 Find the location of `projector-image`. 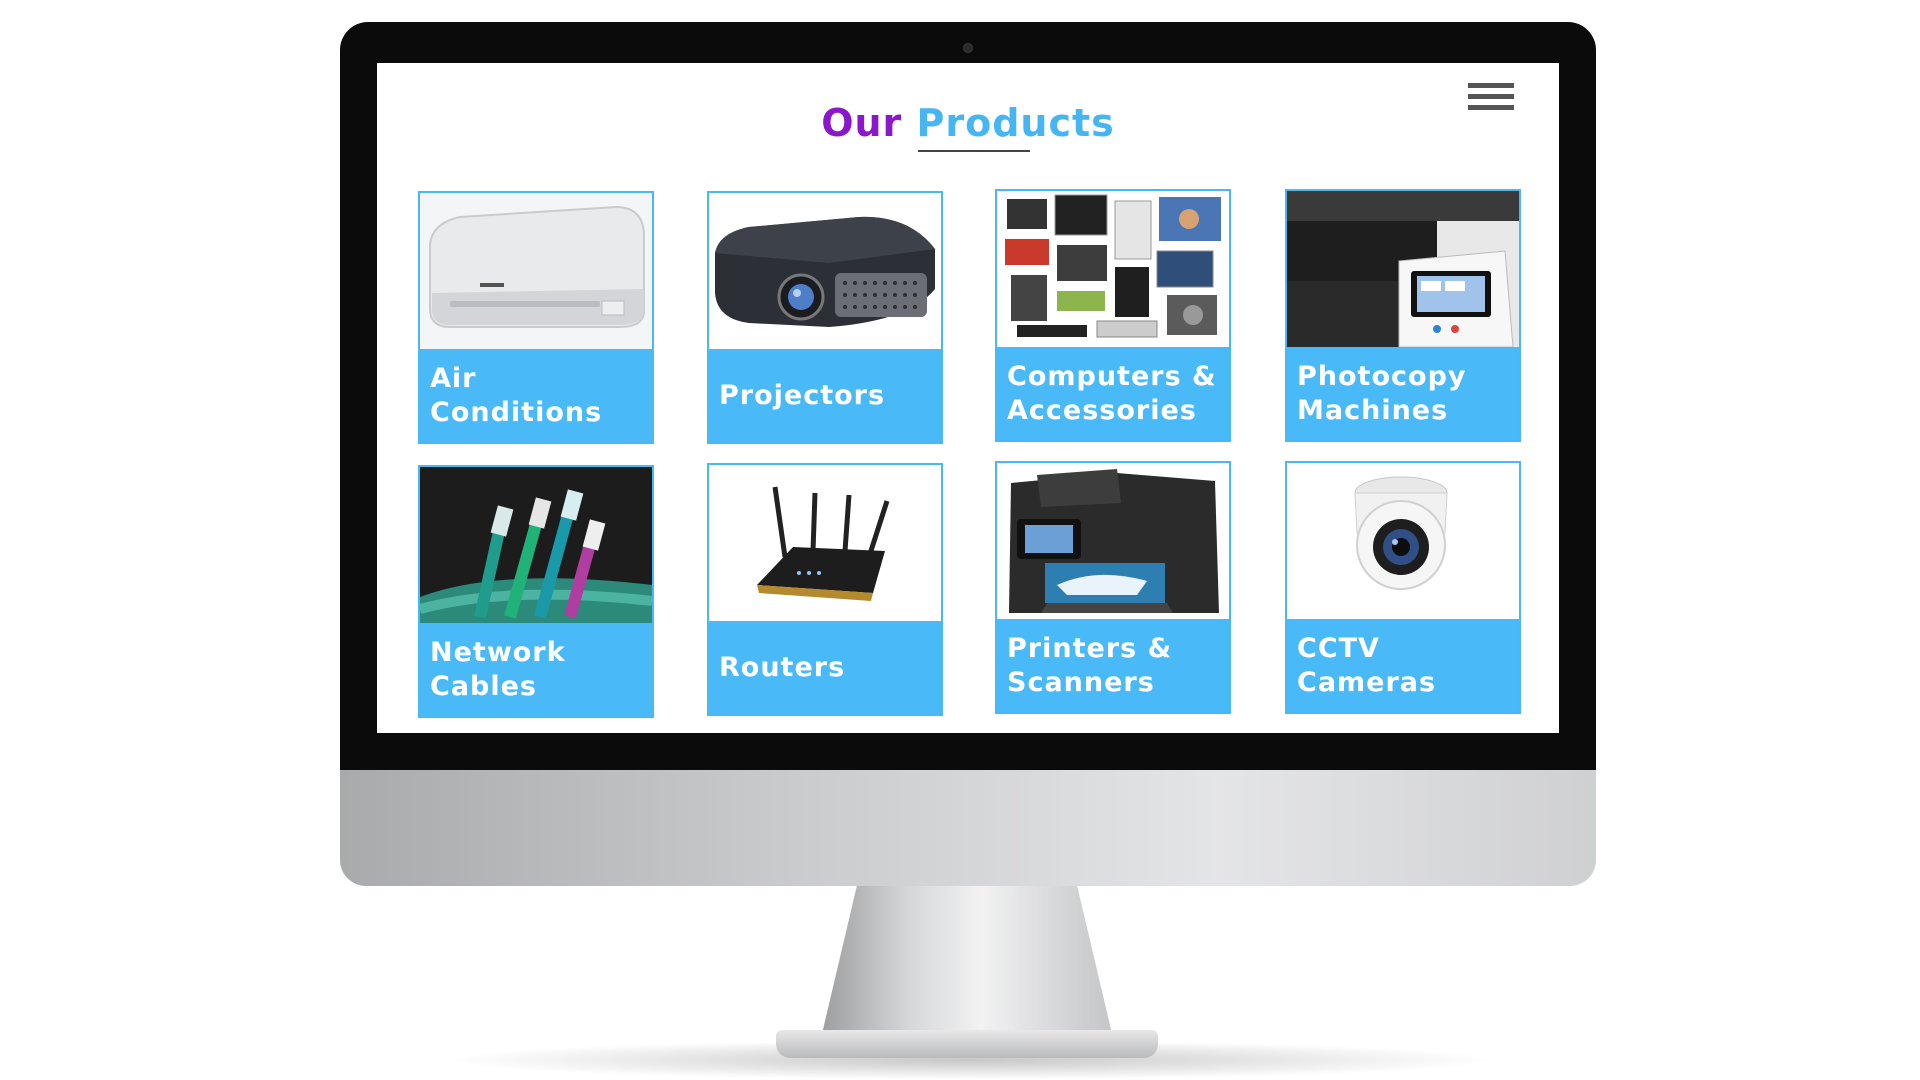

projector-image is located at coordinates (825, 271).